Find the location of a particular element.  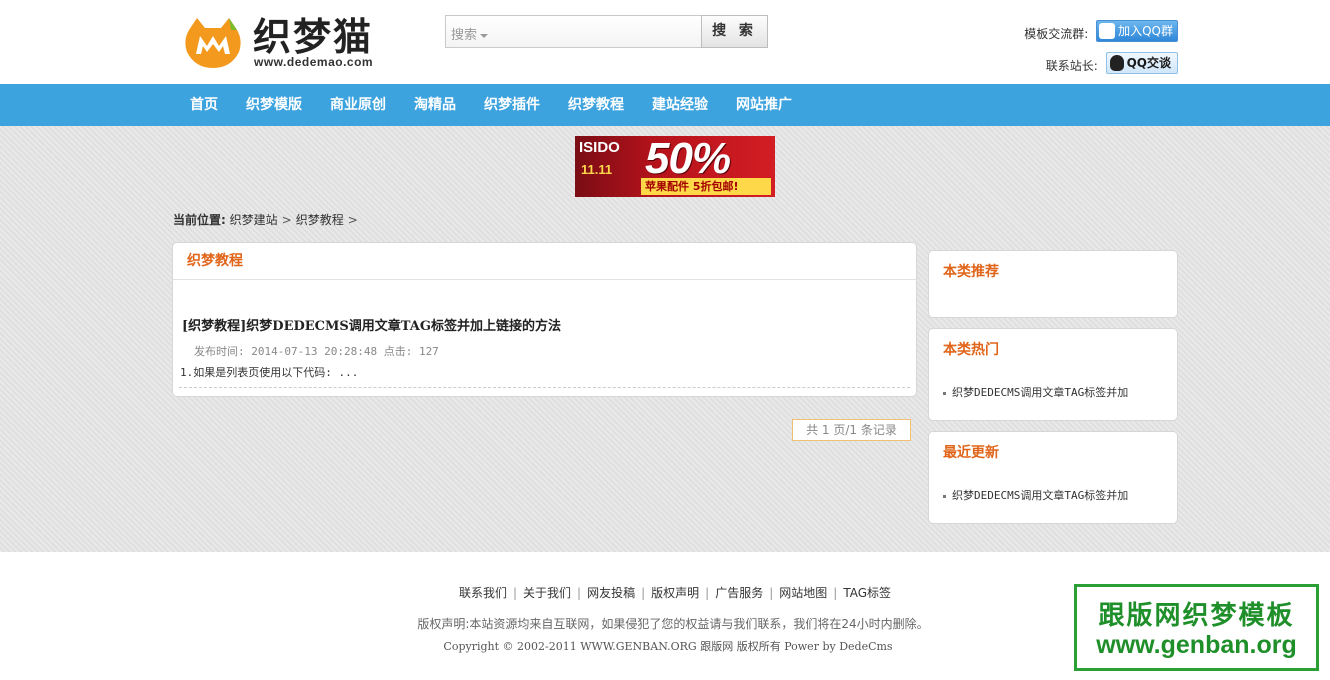

footer-link-ads: 广告服务 is located at coordinates (739, 593).